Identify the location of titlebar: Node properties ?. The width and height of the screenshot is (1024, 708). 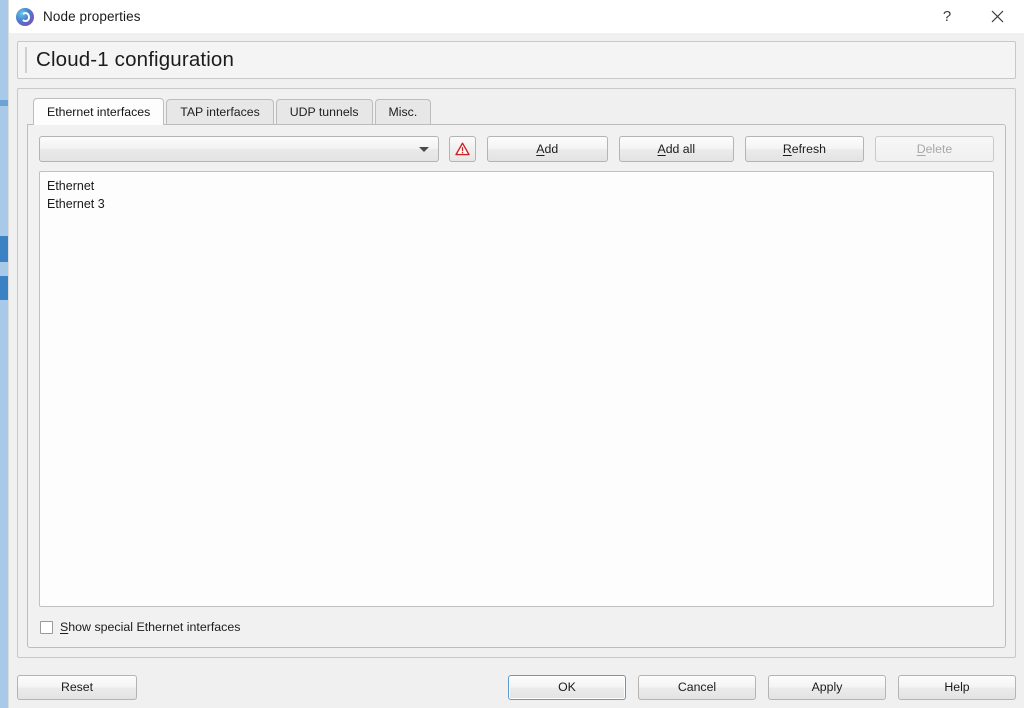
(516, 16).